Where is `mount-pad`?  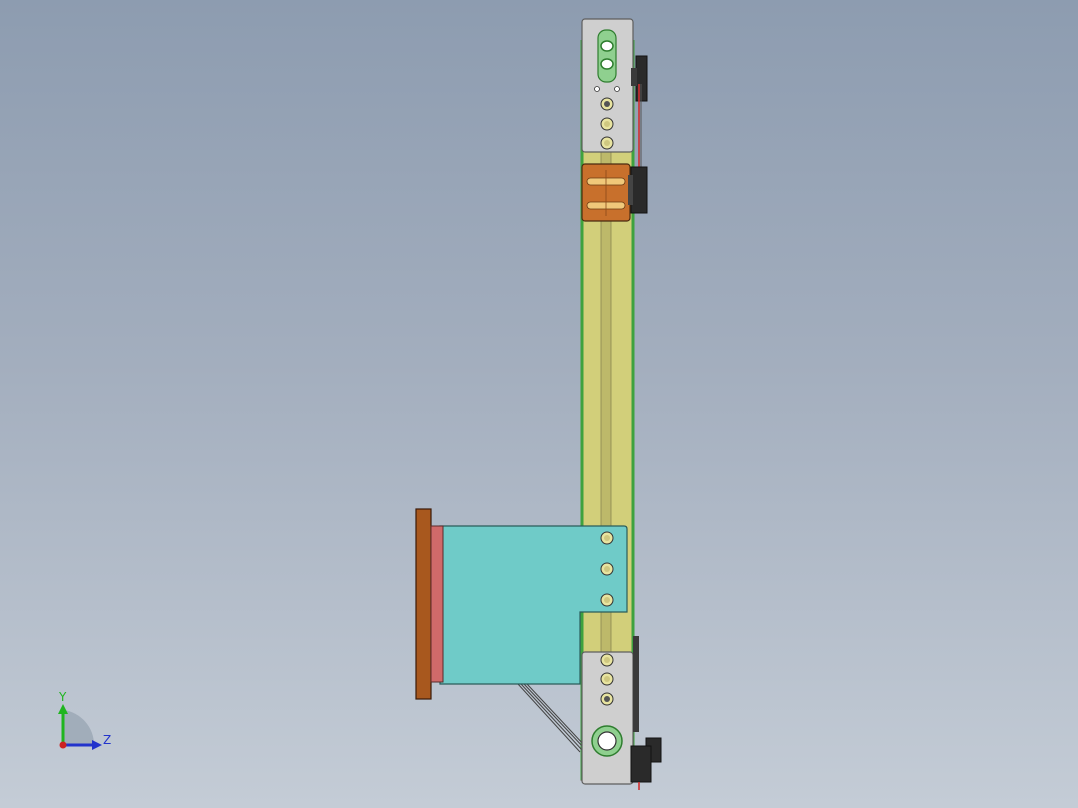 mount-pad is located at coordinates (437, 604).